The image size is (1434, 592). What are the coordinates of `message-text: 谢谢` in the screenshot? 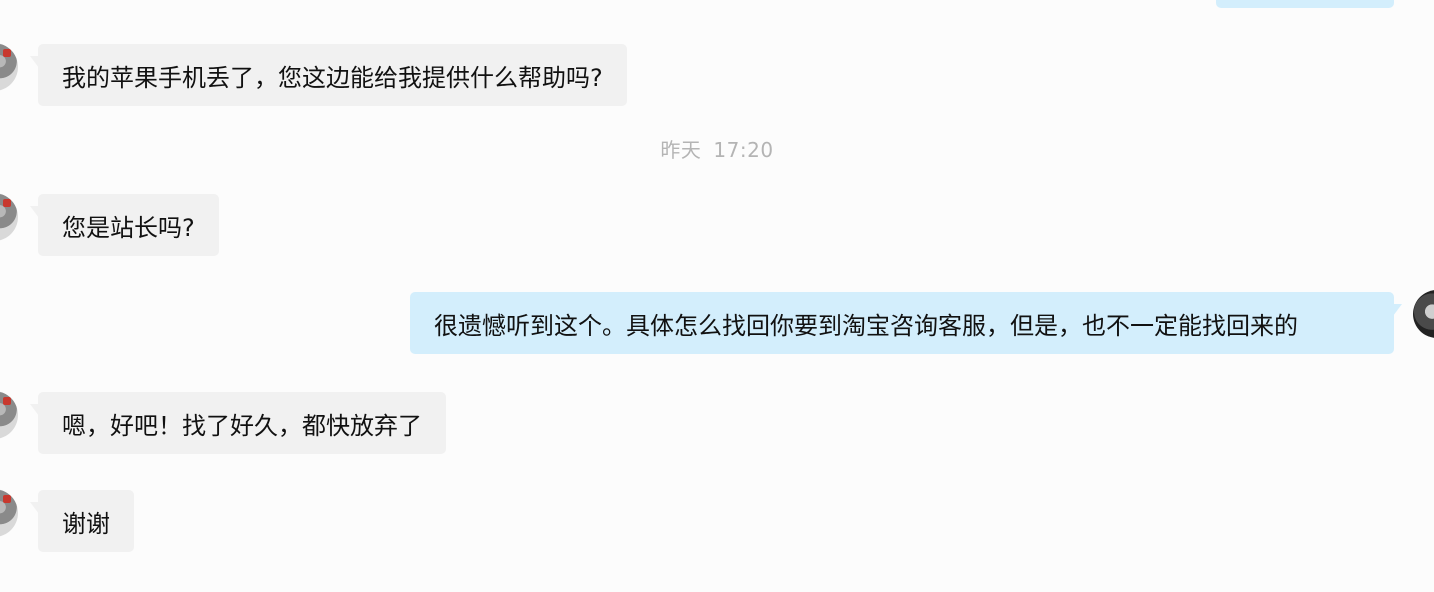 It's located at (86, 523).